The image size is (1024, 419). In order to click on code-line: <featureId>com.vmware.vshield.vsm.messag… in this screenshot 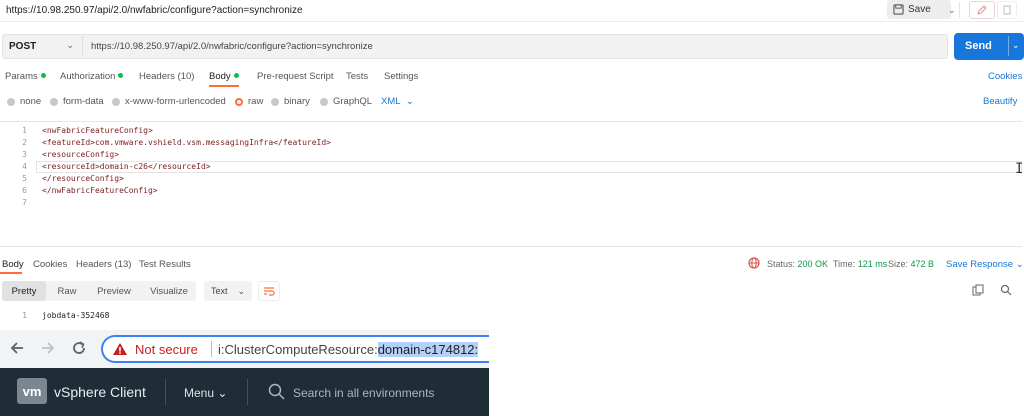, I will do `click(186, 142)`.